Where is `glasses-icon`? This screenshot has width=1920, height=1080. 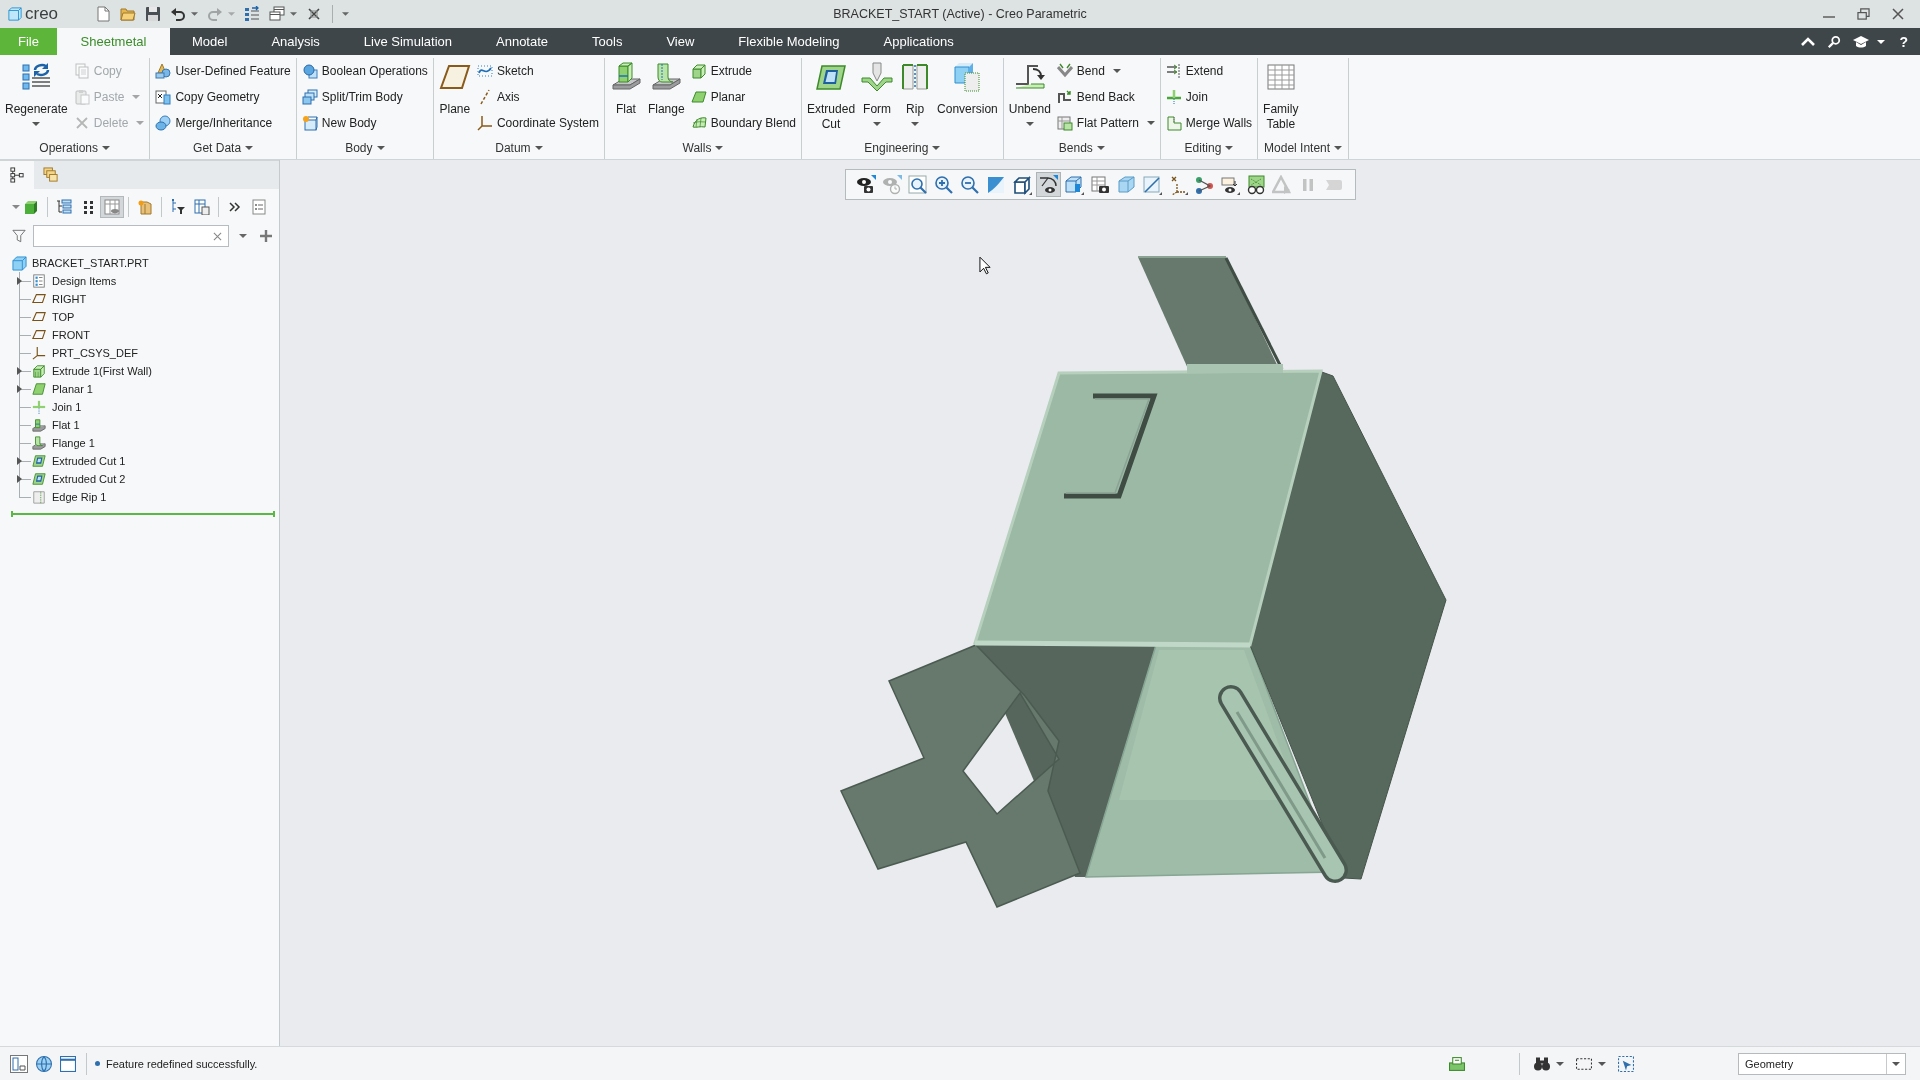
glasses-icon is located at coordinates (1256, 184).